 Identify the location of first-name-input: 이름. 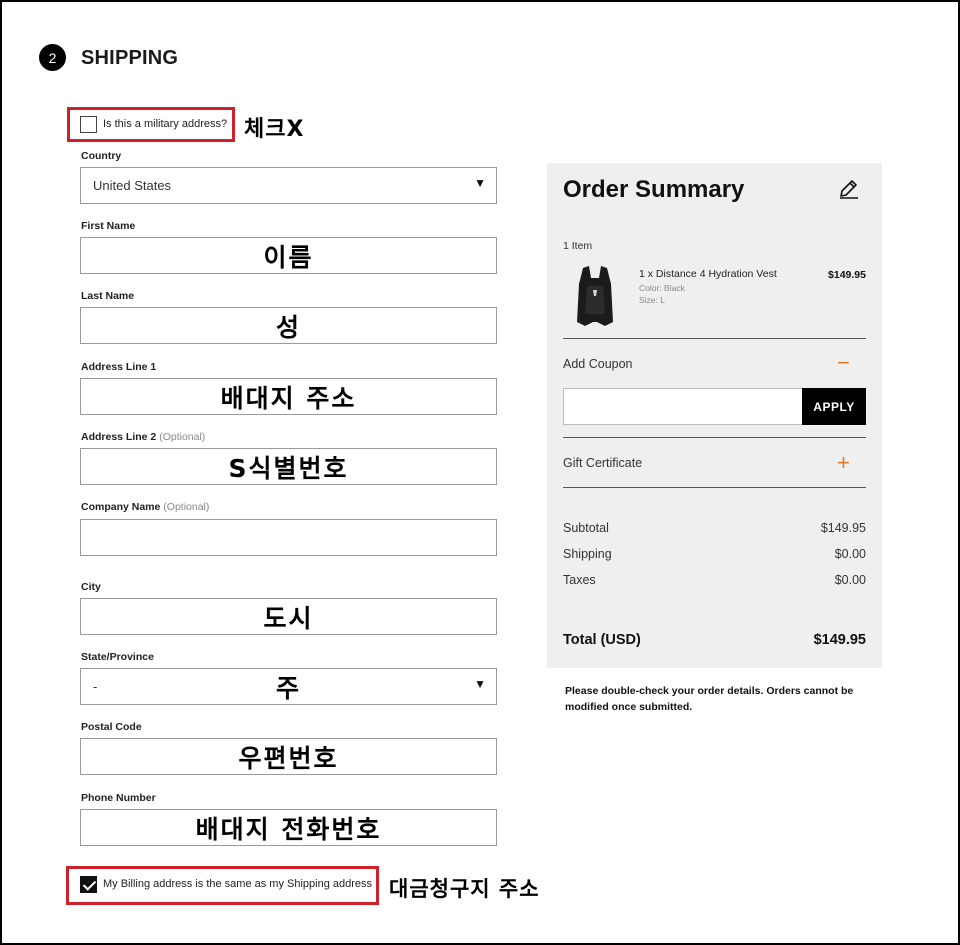
(288, 255).